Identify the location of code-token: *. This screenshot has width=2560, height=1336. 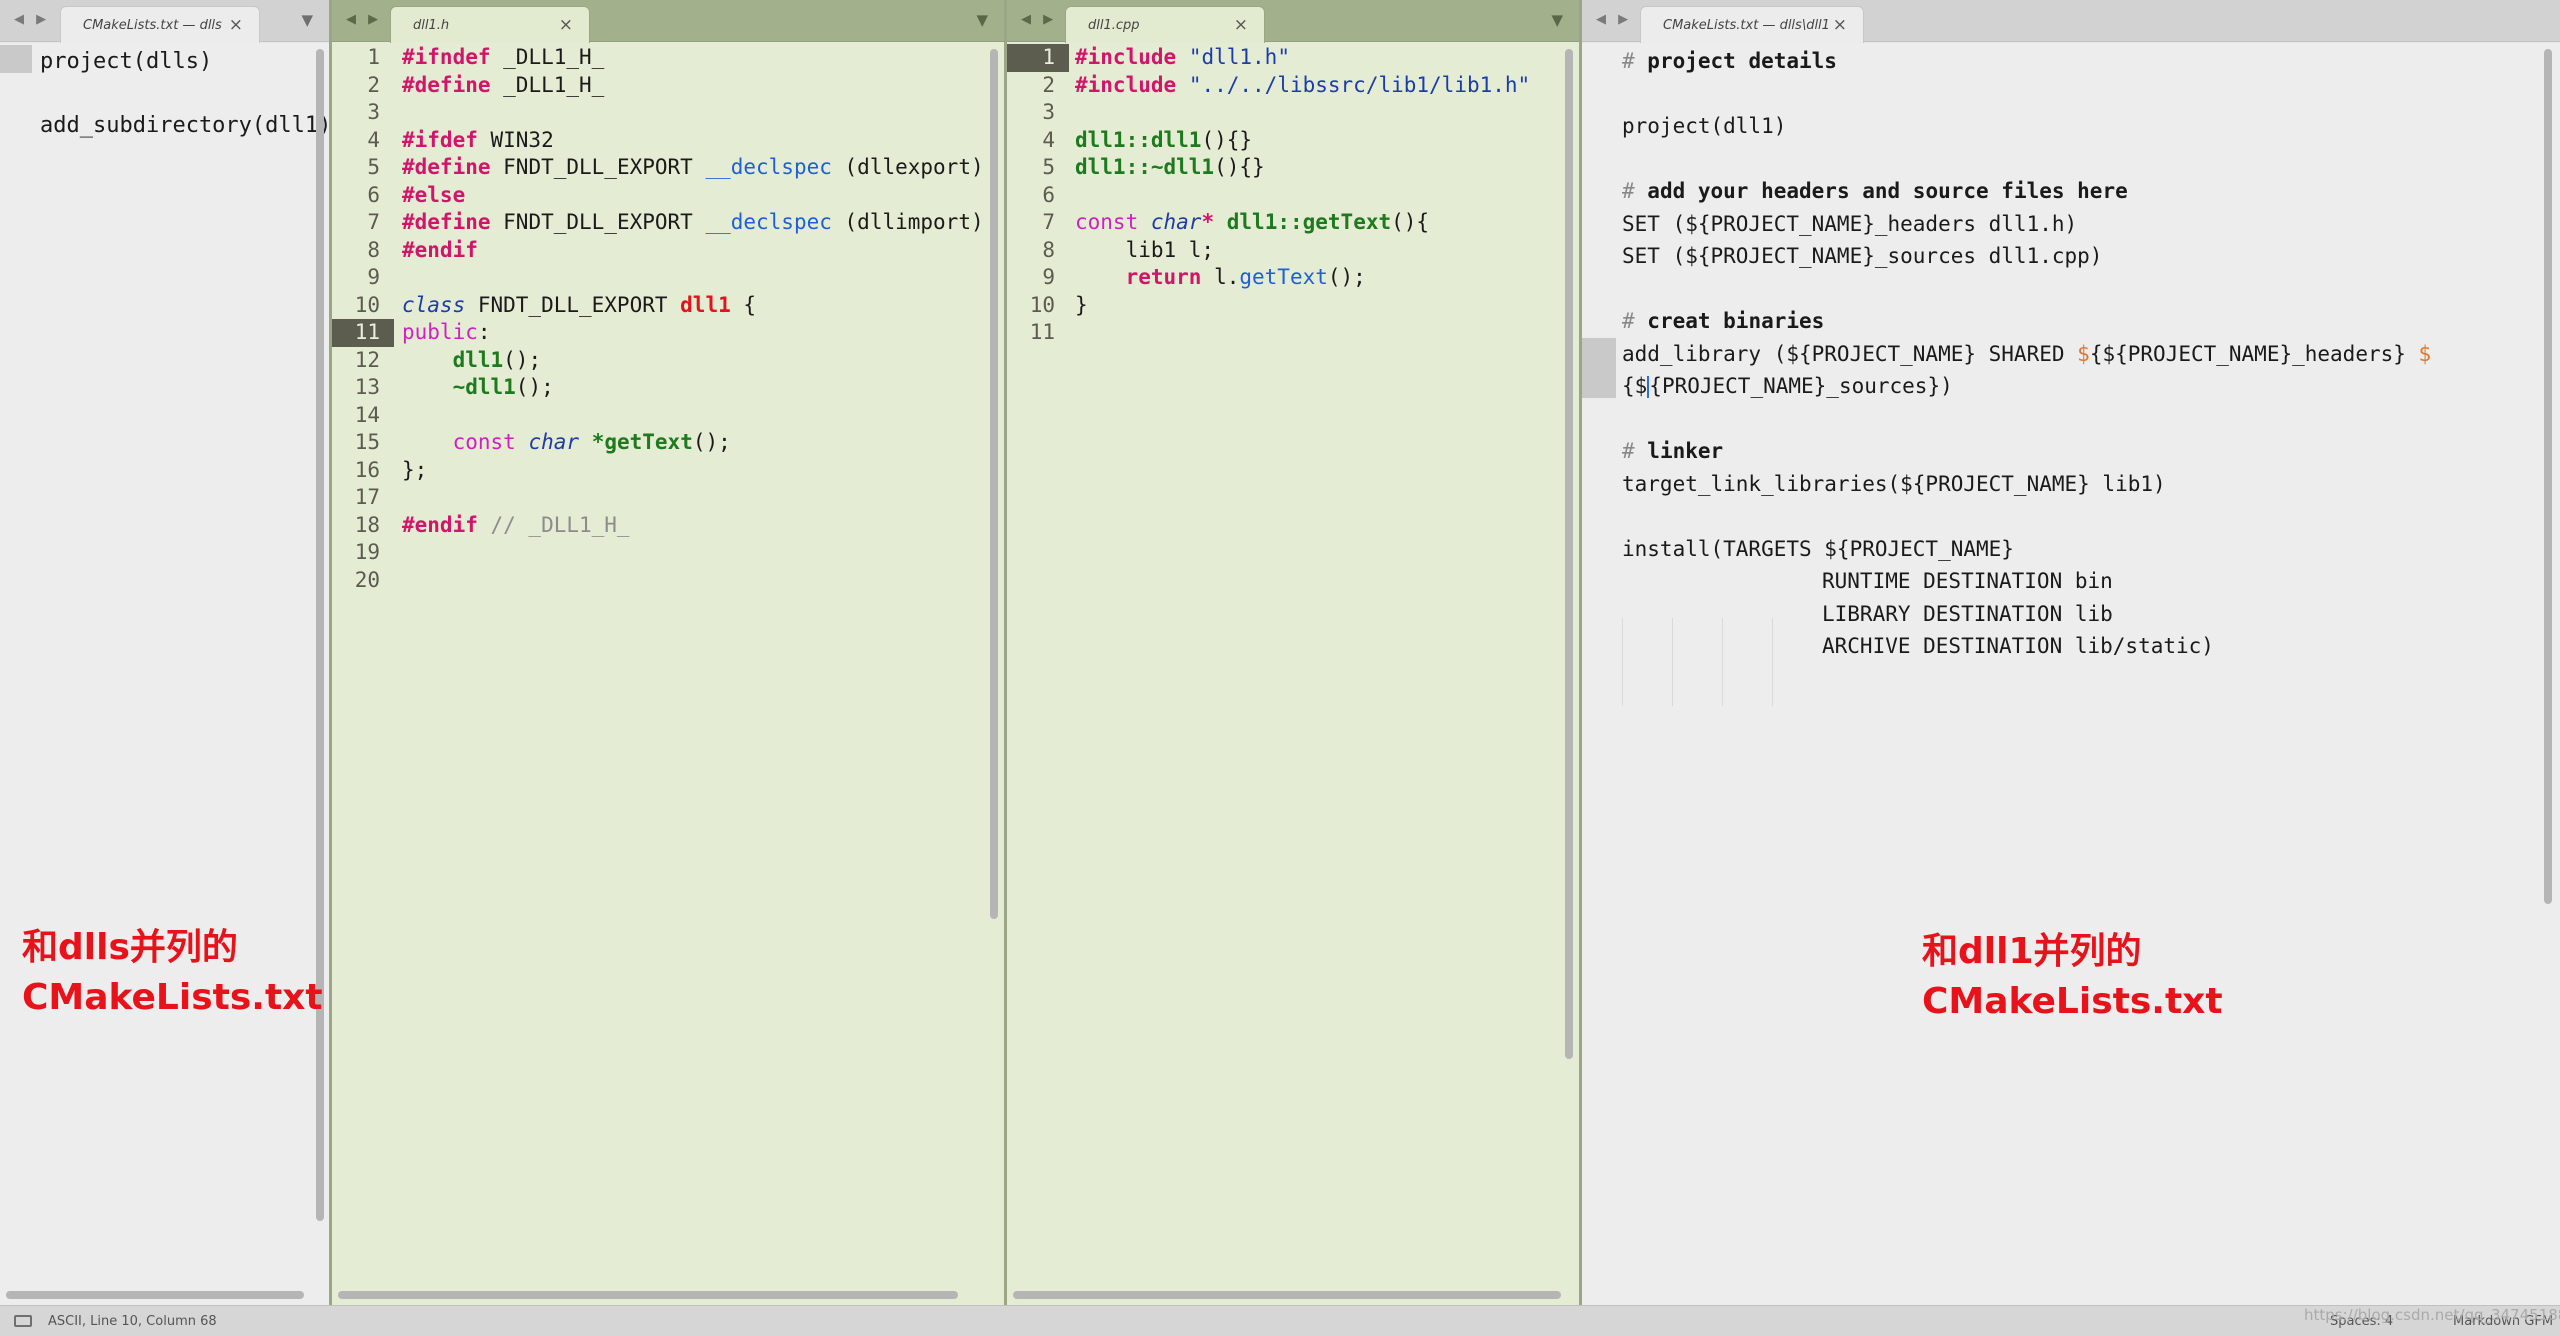
(1208, 222).